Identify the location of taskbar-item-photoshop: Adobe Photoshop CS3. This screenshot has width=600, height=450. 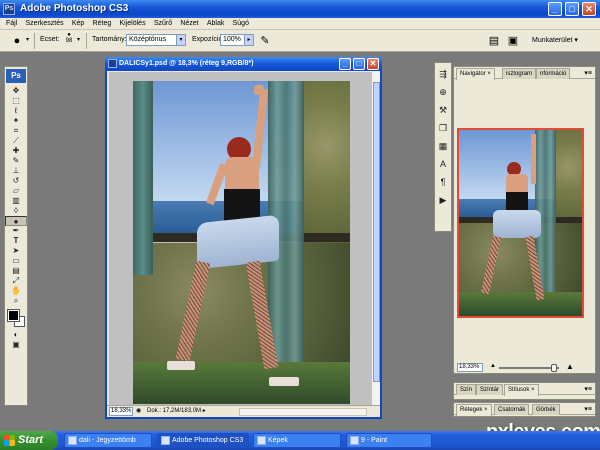
(203, 440).